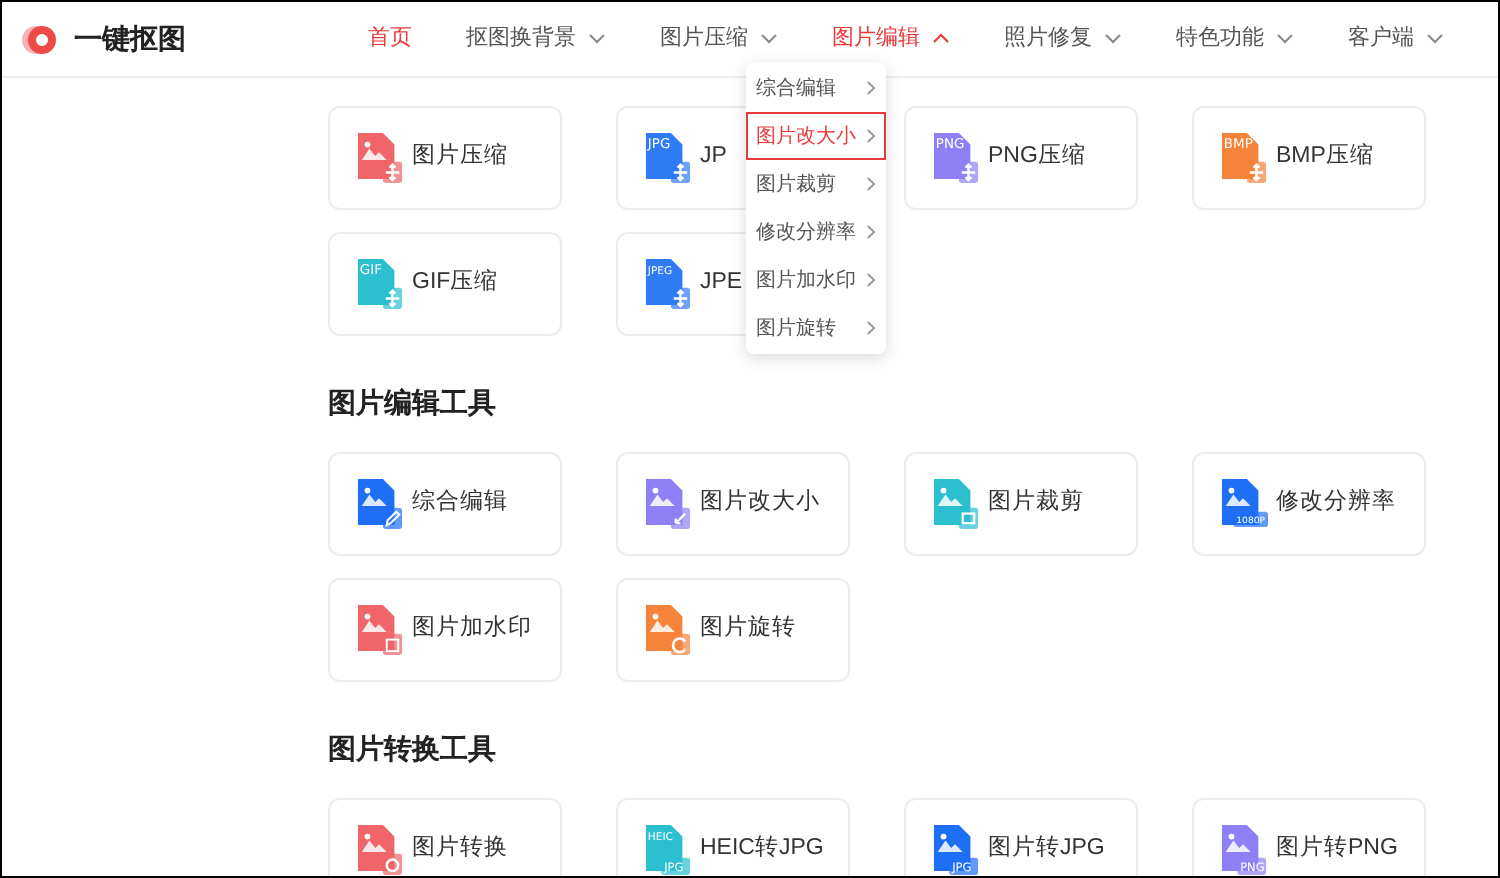  Describe the element at coordinates (460, 157) in the screenshot. I see `card-label: 图片压缩` at that location.